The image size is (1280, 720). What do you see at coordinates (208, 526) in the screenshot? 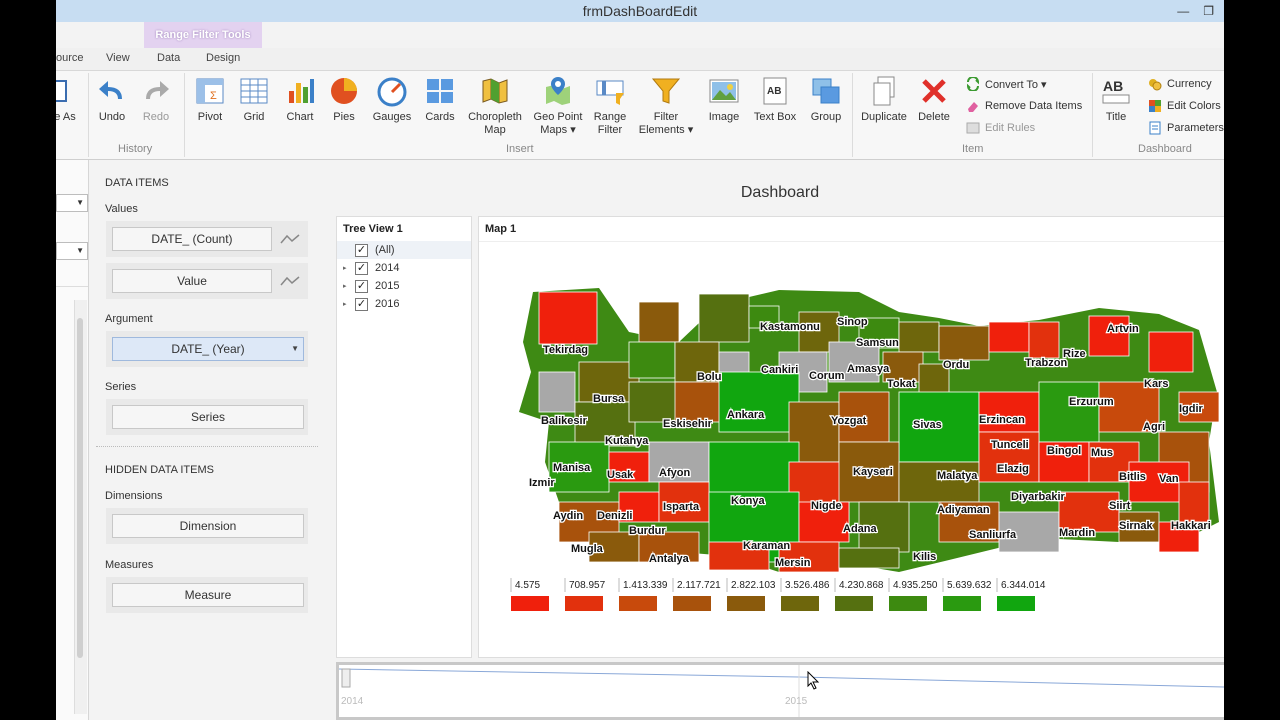
I see `dimension-placeholder: Dimension` at bounding box center [208, 526].